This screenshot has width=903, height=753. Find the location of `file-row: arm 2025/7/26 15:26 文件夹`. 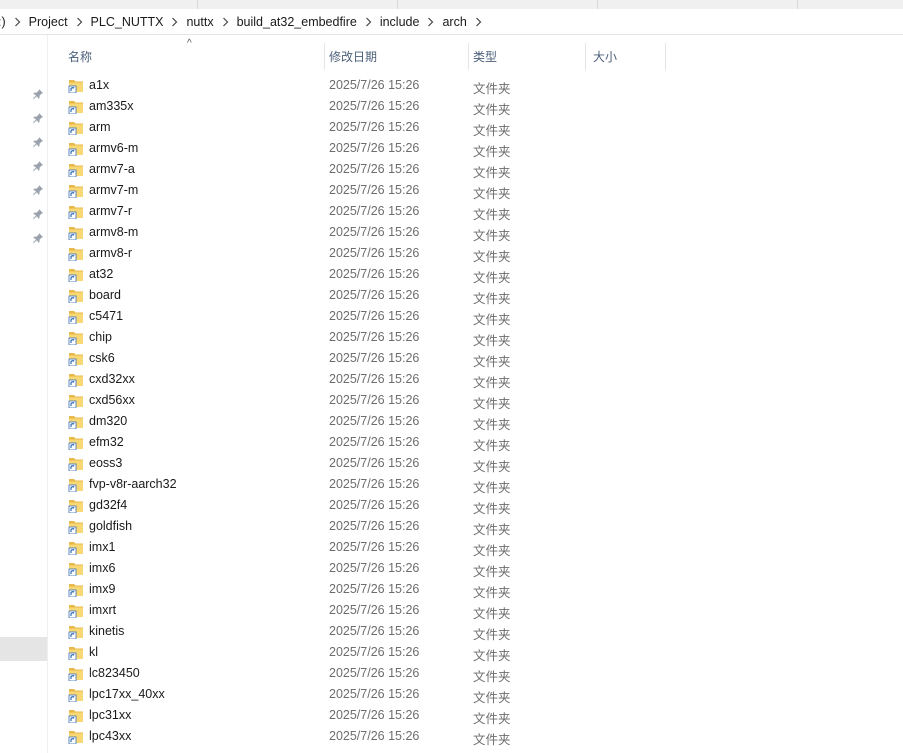

file-row: arm 2025/7/26 15:26 文件夹 is located at coordinates (475, 127).